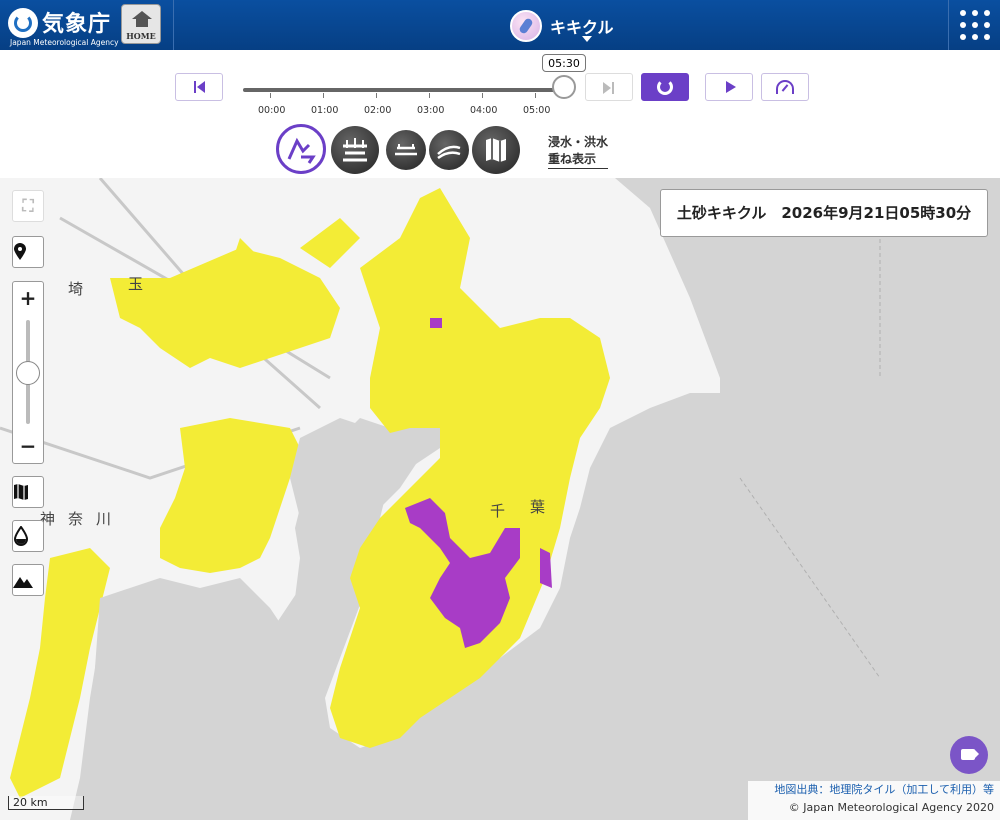 This screenshot has width=1000, height=820. I want to click on flood-icon, so click(406, 150).